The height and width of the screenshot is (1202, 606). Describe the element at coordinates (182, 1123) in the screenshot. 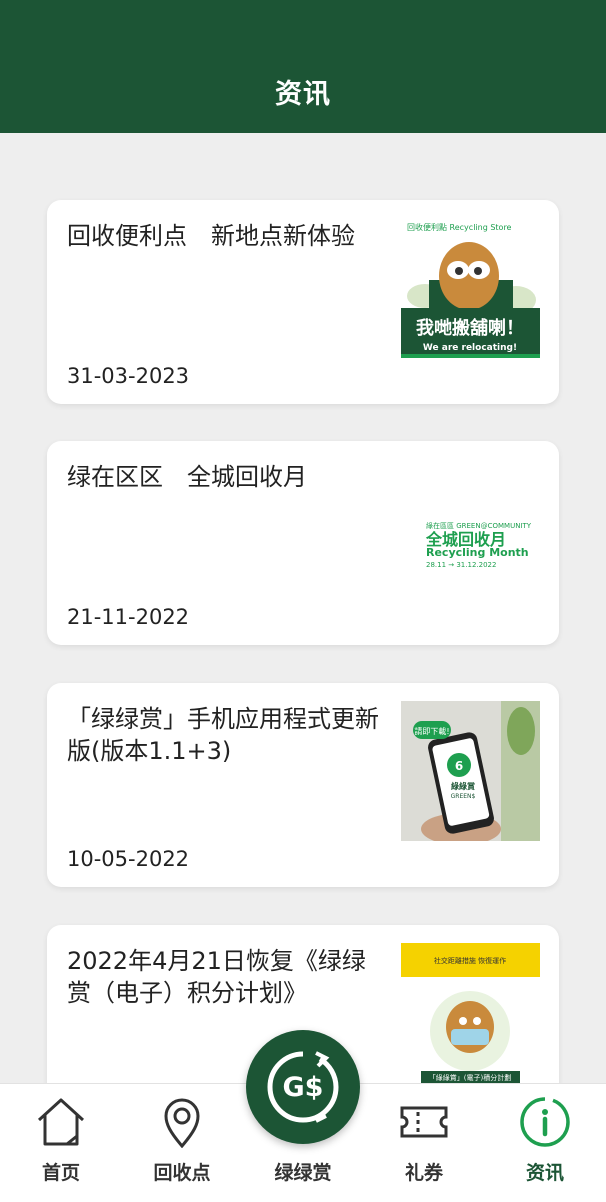

I see `map-pin-icon` at that location.